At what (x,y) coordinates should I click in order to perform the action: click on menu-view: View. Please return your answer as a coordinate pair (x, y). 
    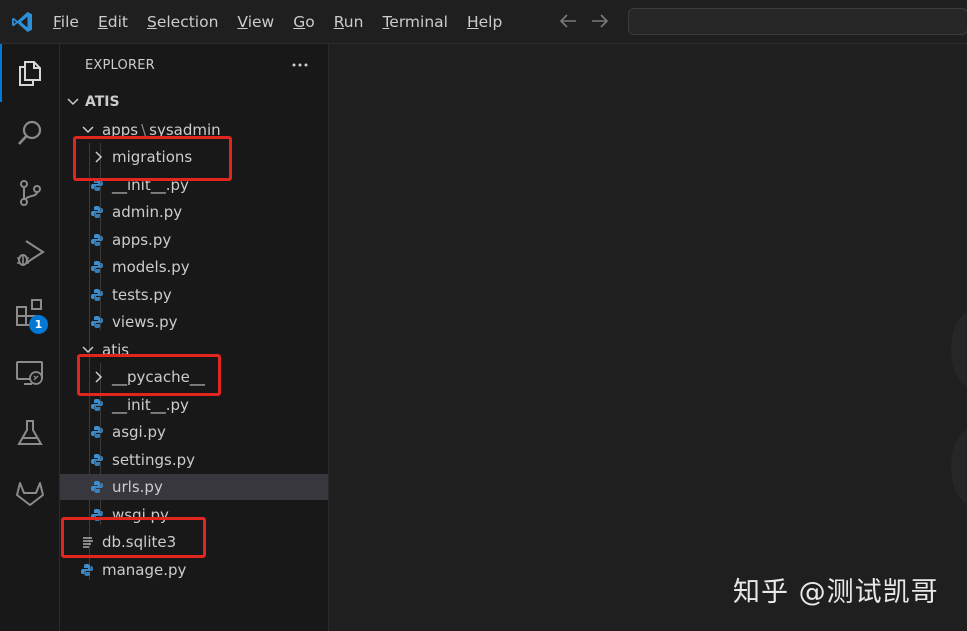
    Looking at the image, I should click on (255, 22).